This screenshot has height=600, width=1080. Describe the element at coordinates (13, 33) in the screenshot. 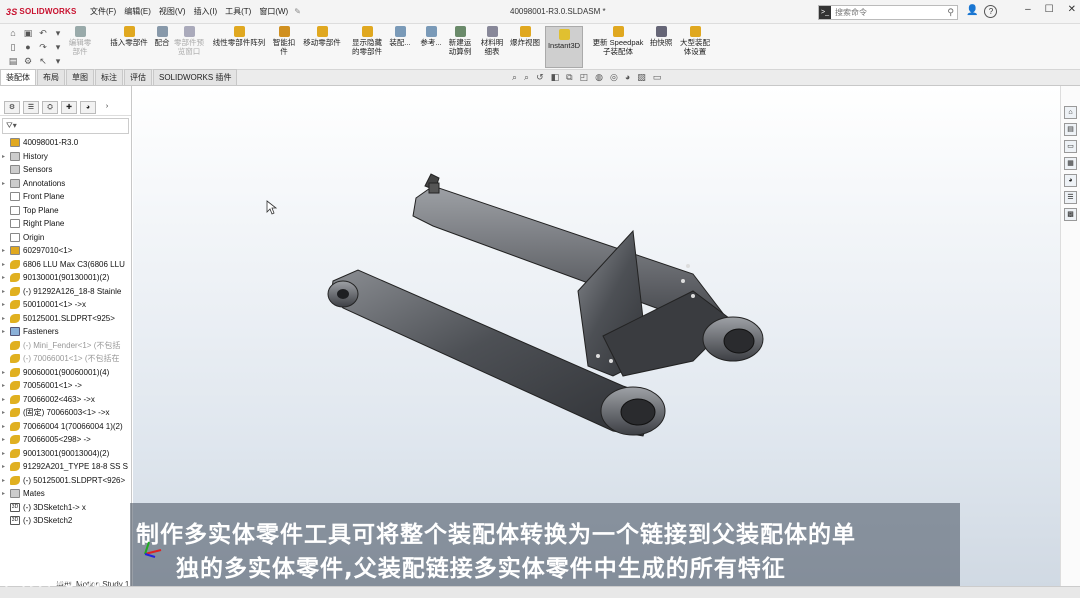

I see `home-icon: ⌂` at that location.